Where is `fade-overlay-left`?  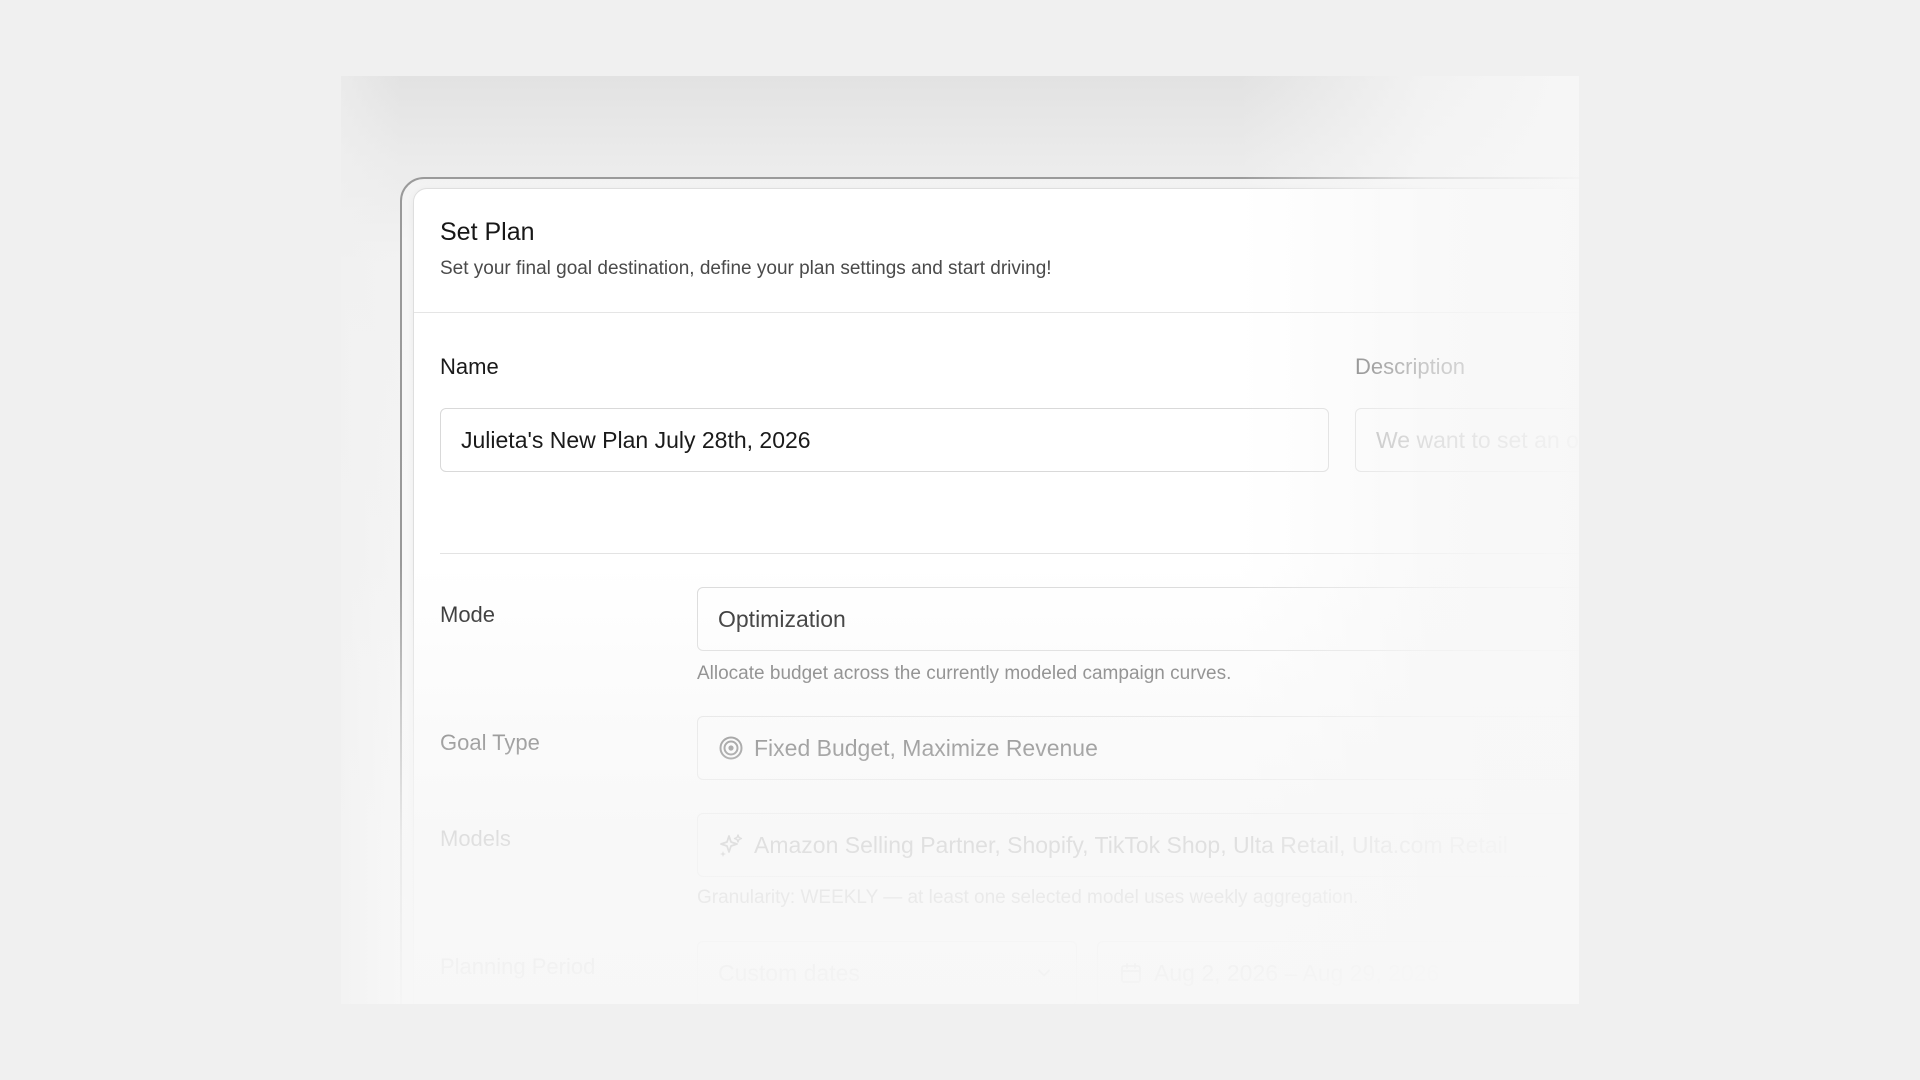 fade-overlay-left is located at coordinates (371, 540).